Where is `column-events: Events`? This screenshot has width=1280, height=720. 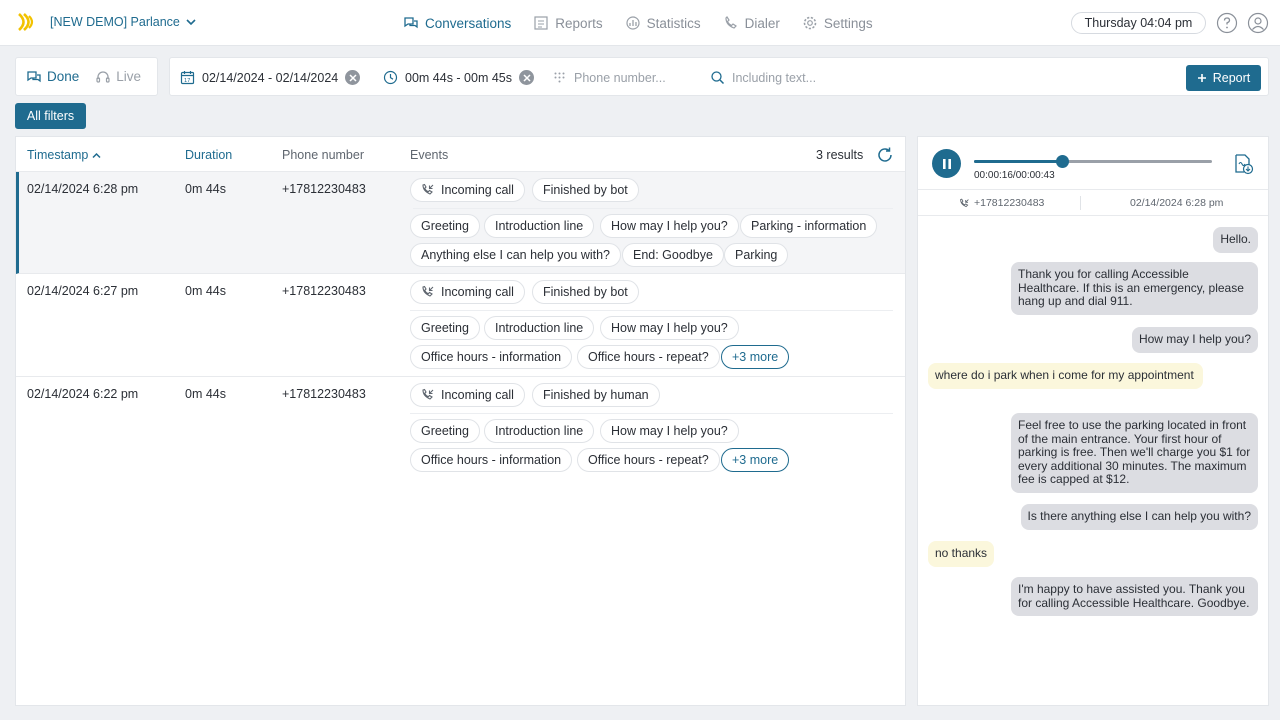
column-events: Events is located at coordinates (429, 155).